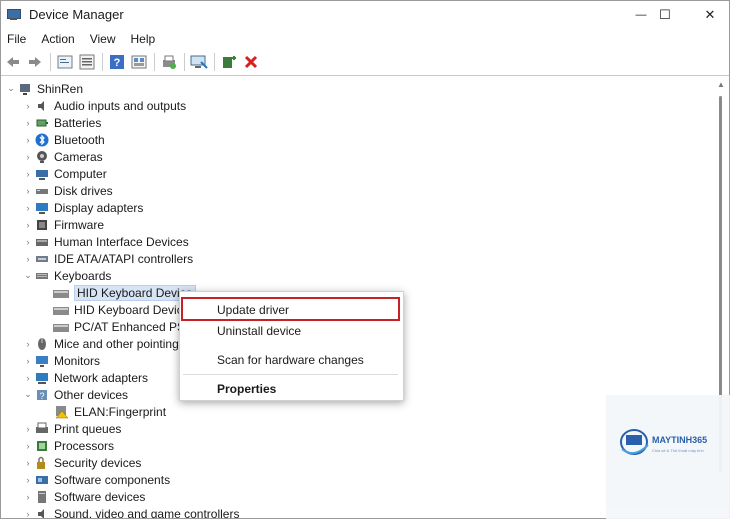  Describe the element at coordinates (66, 275) in the screenshot. I see `tree-item-keyboards: ⌄ Keyboards` at that location.